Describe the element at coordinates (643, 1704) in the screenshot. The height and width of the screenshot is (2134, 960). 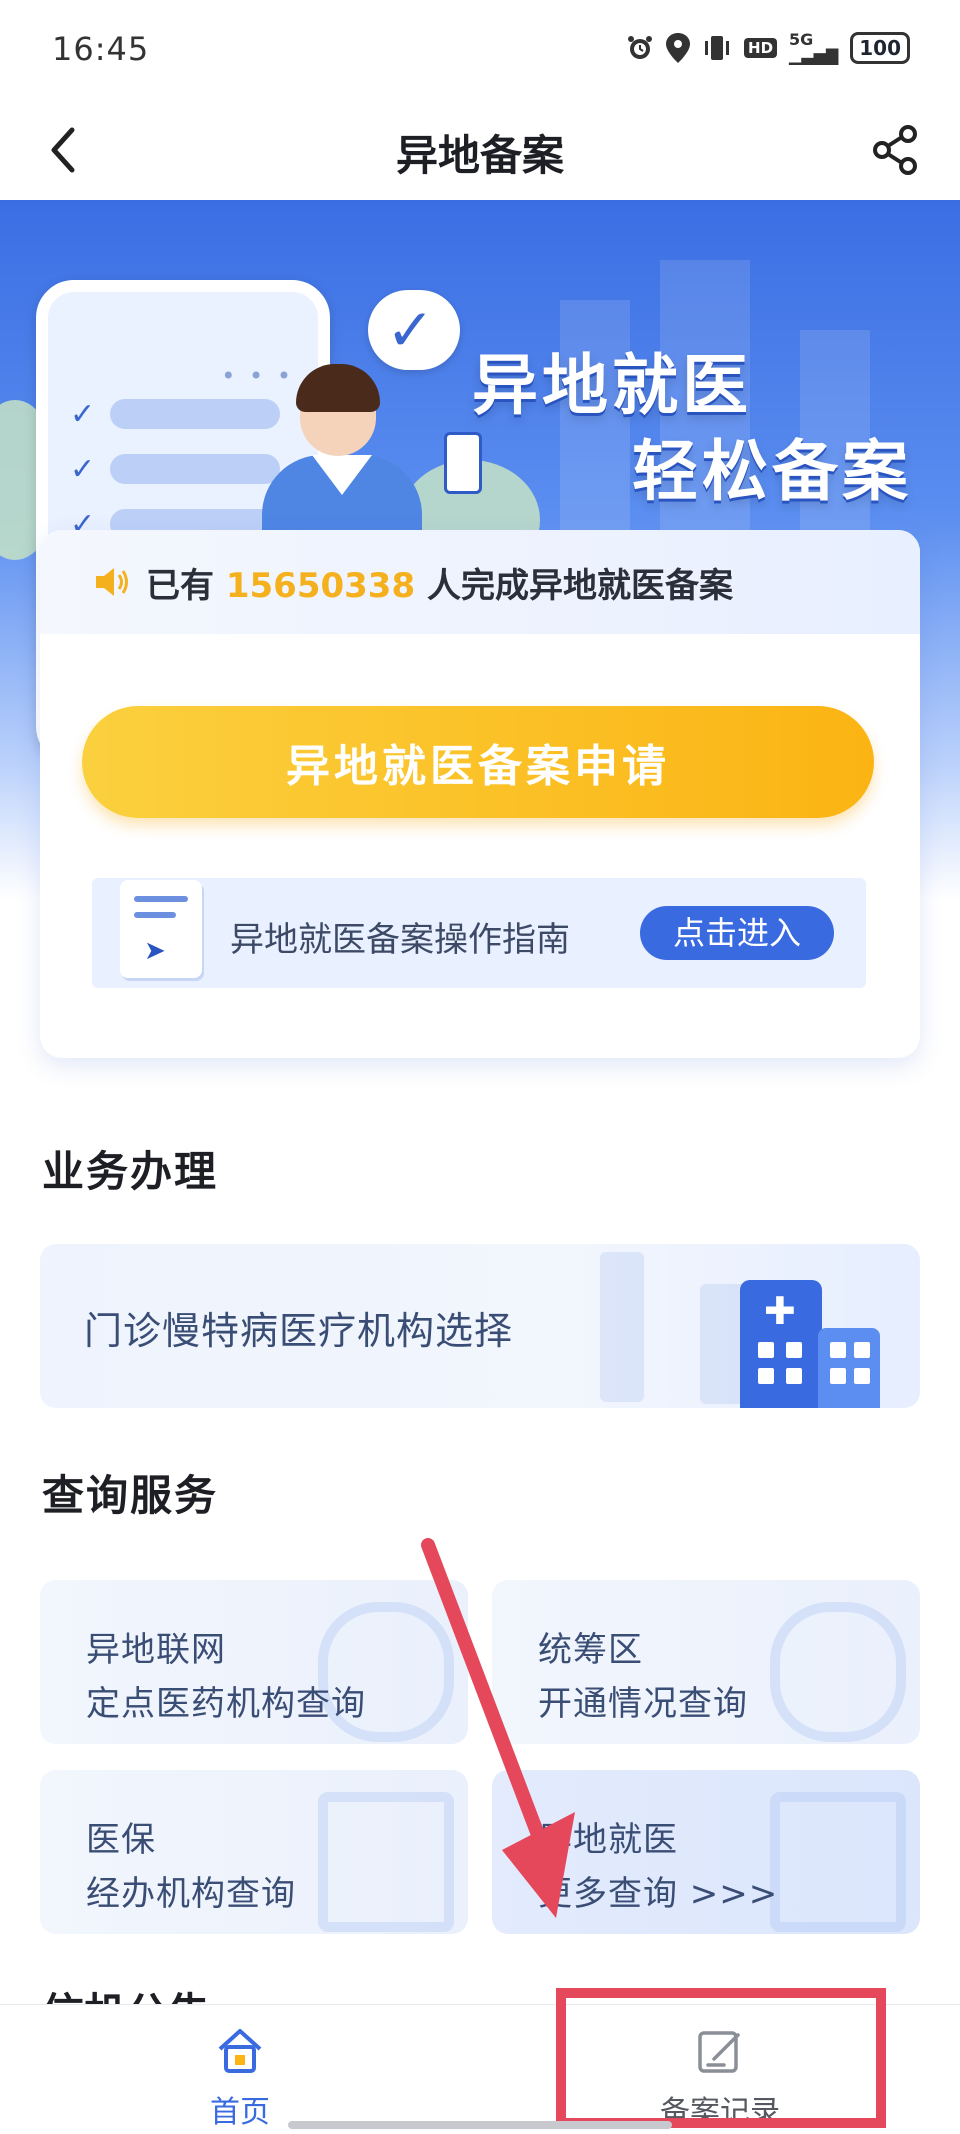
I see `query-line2: 开通情况查询` at that location.